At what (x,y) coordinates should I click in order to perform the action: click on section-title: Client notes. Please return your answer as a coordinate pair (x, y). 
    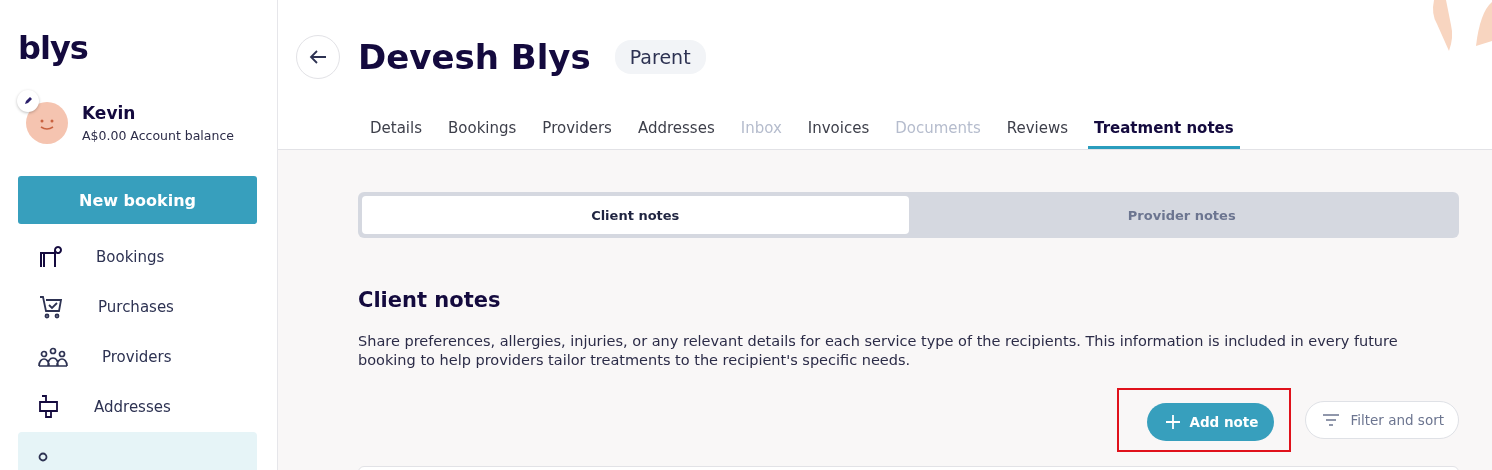
    Looking at the image, I should click on (430, 300).